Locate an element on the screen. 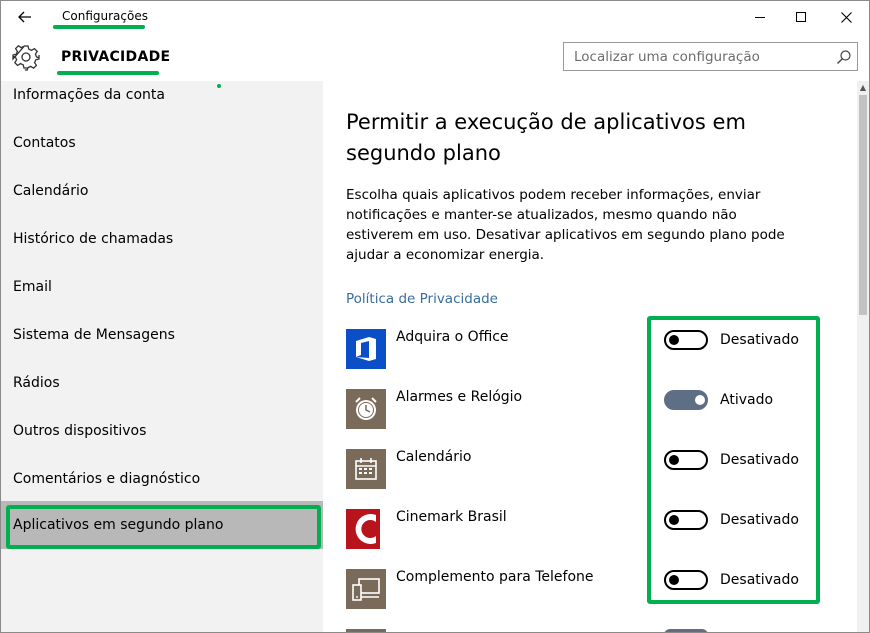  sidebar-item-other-devices: Outros dispositivos is located at coordinates (162, 431).